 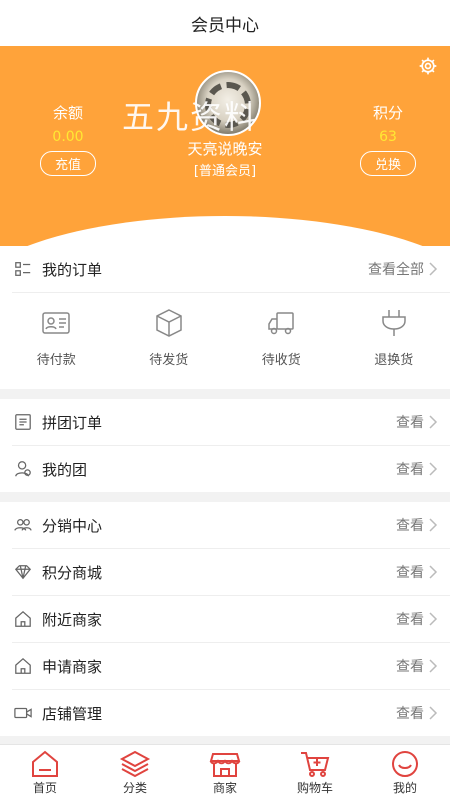 I want to click on orders-list-icon, so click(x=23, y=269).